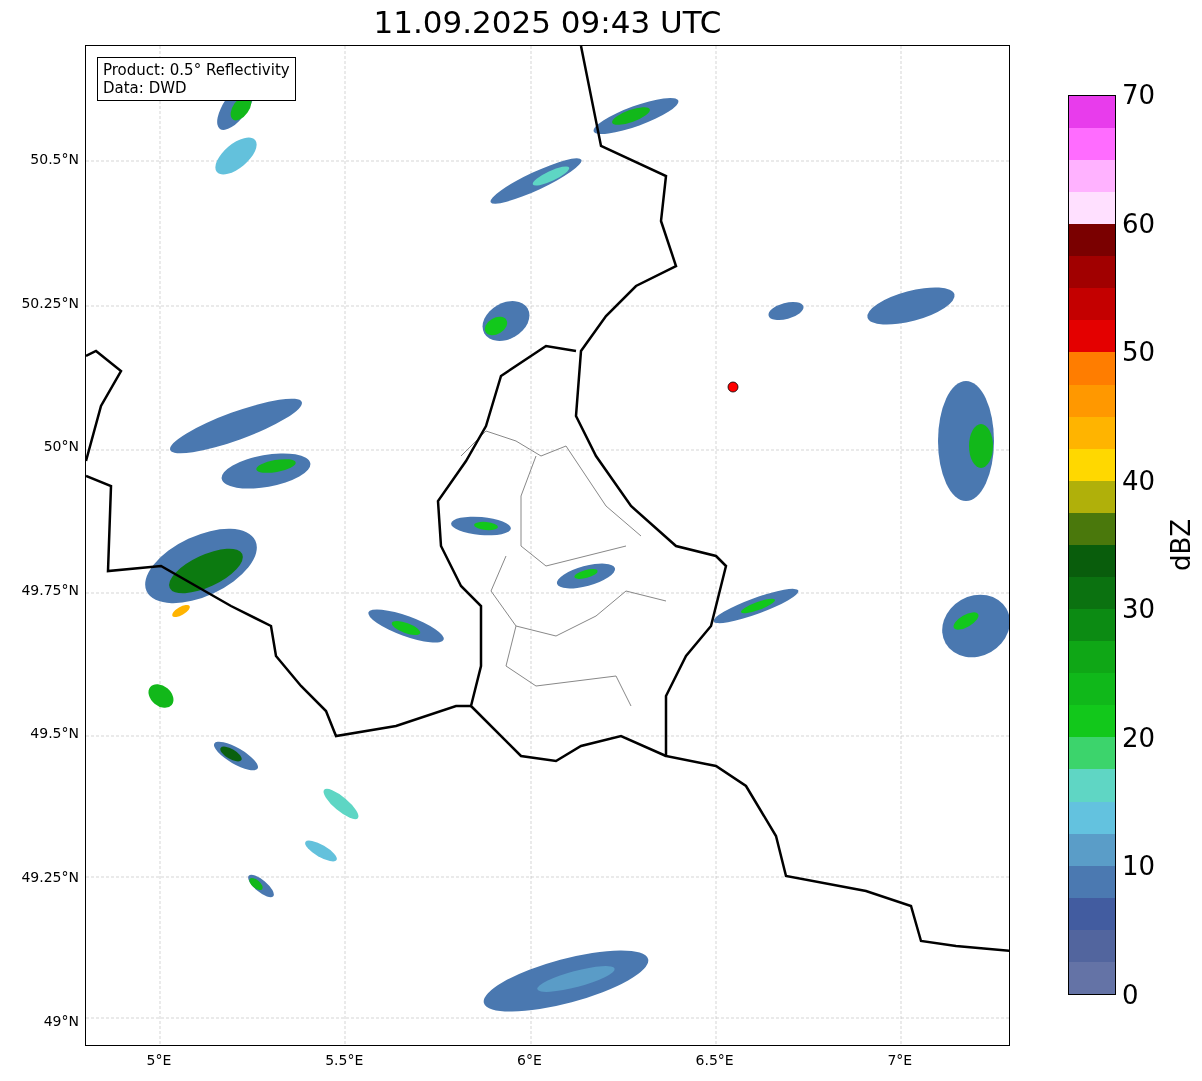 Image resolution: width=1202 pixels, height=1081 pixels. I want to click on colorbar-tick-label: 40, so click(1139, 480).